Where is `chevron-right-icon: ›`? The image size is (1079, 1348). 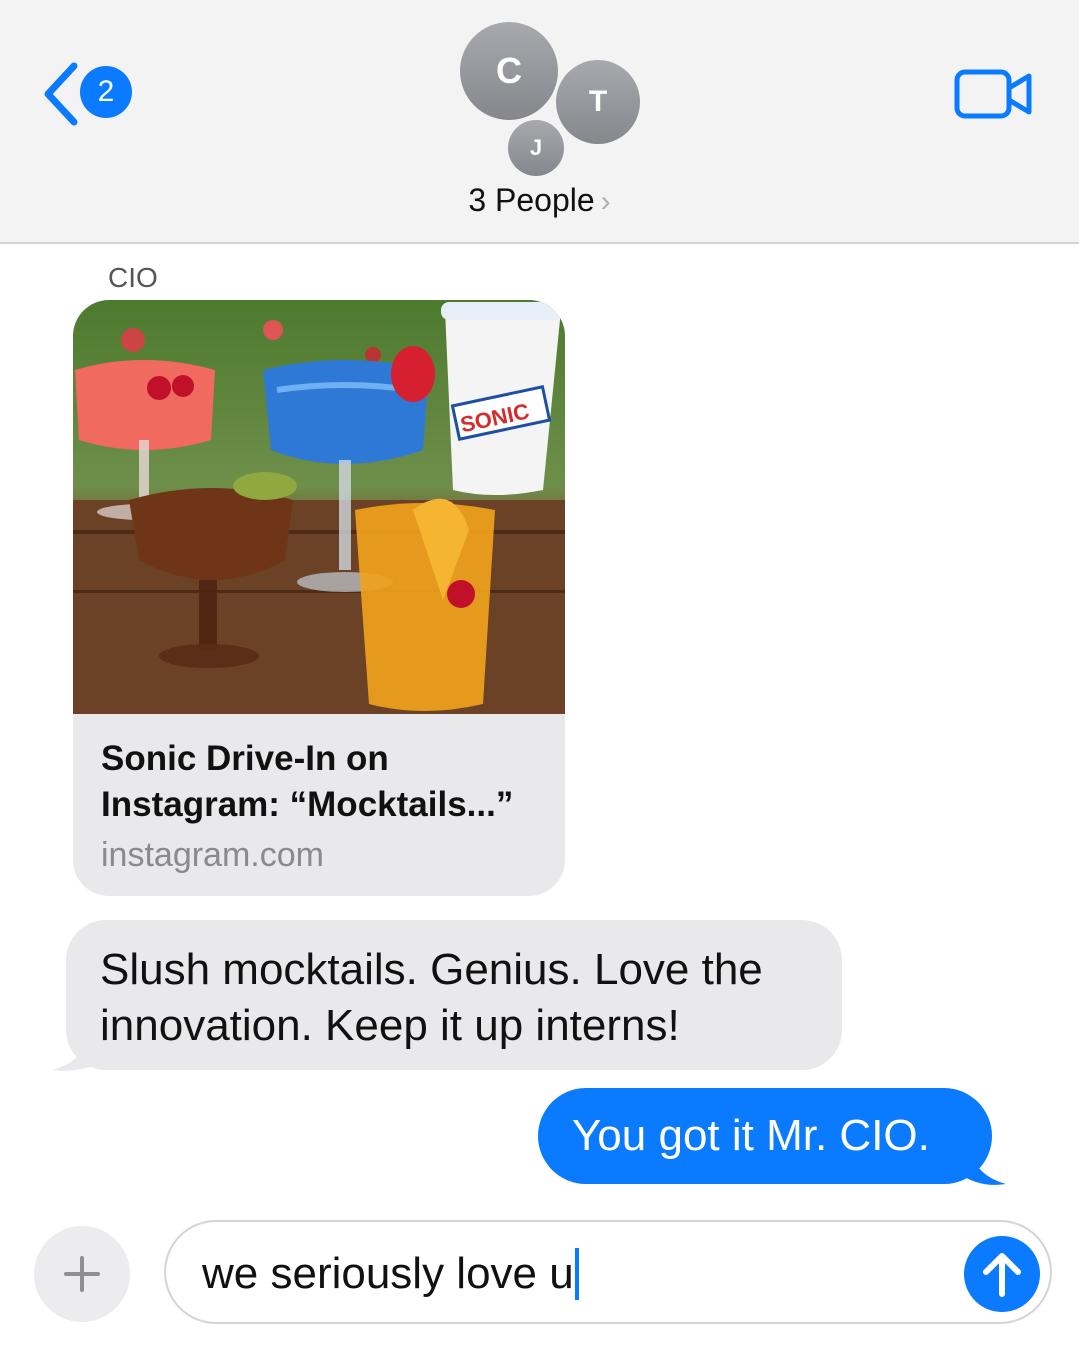 chevron-right-icon: › is located at coordinates (605, 201).